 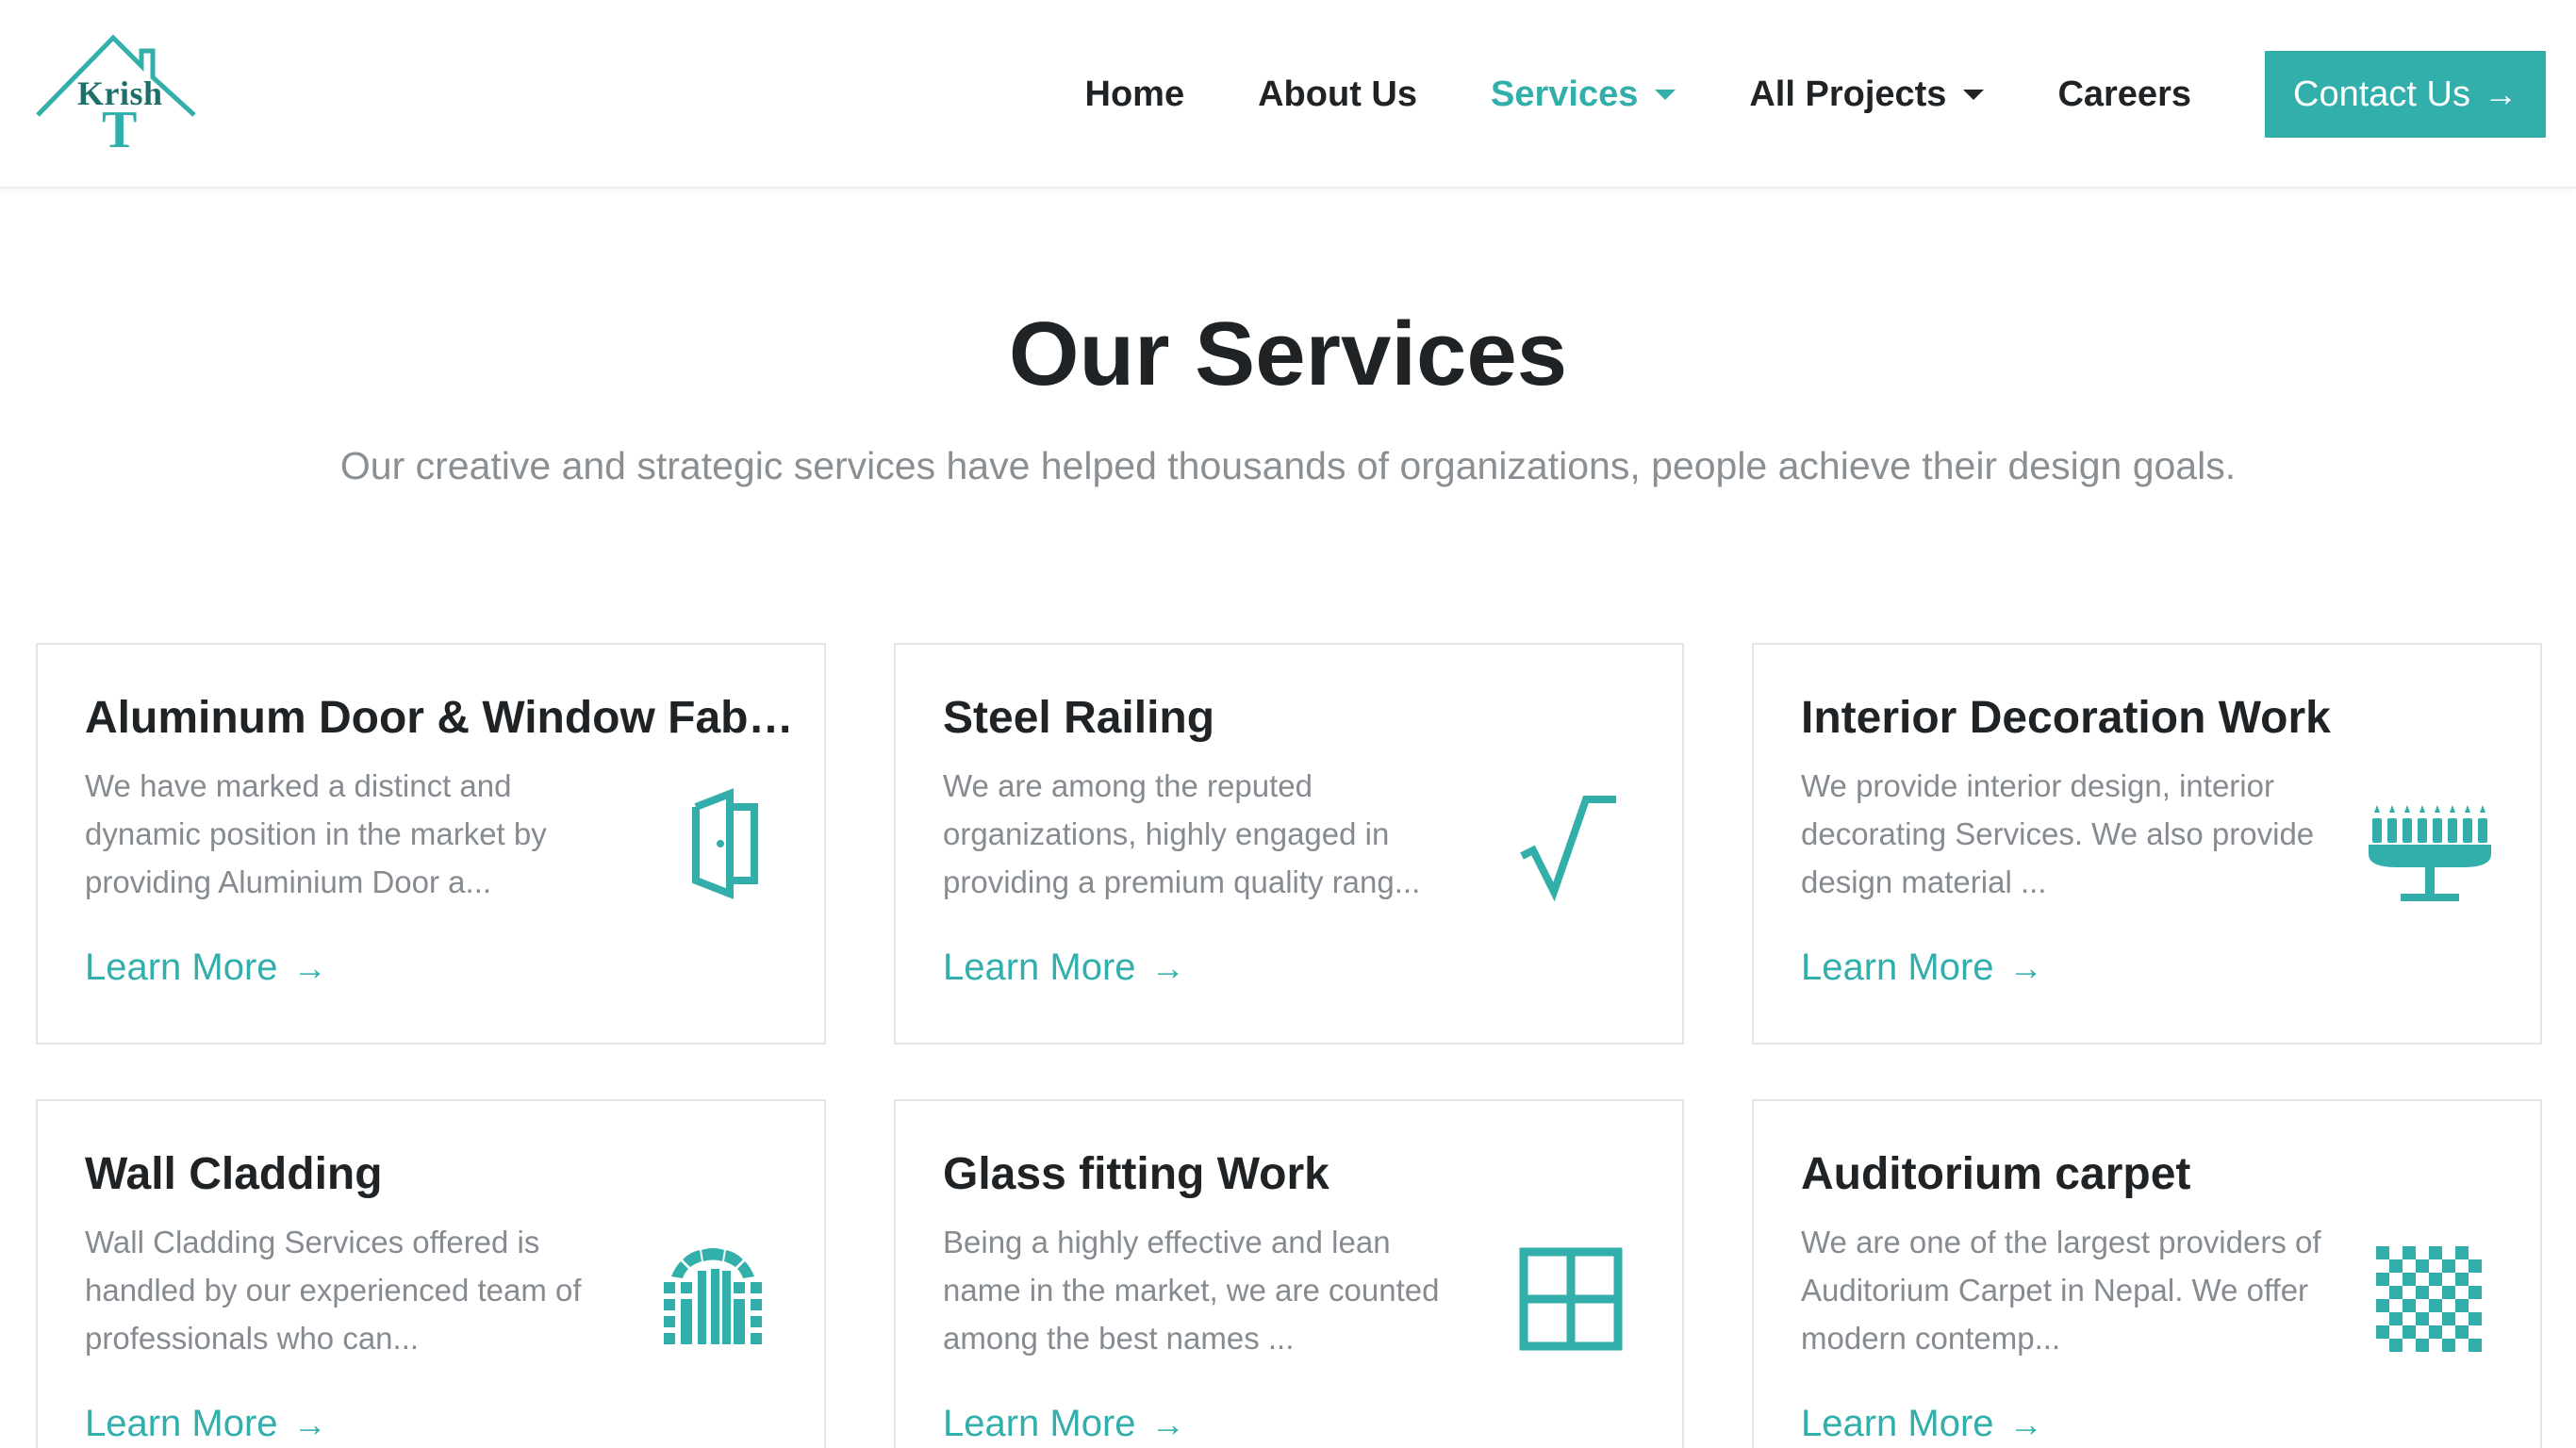 I want to click on brand-logo: Krish T, so click(x=116, y=96).